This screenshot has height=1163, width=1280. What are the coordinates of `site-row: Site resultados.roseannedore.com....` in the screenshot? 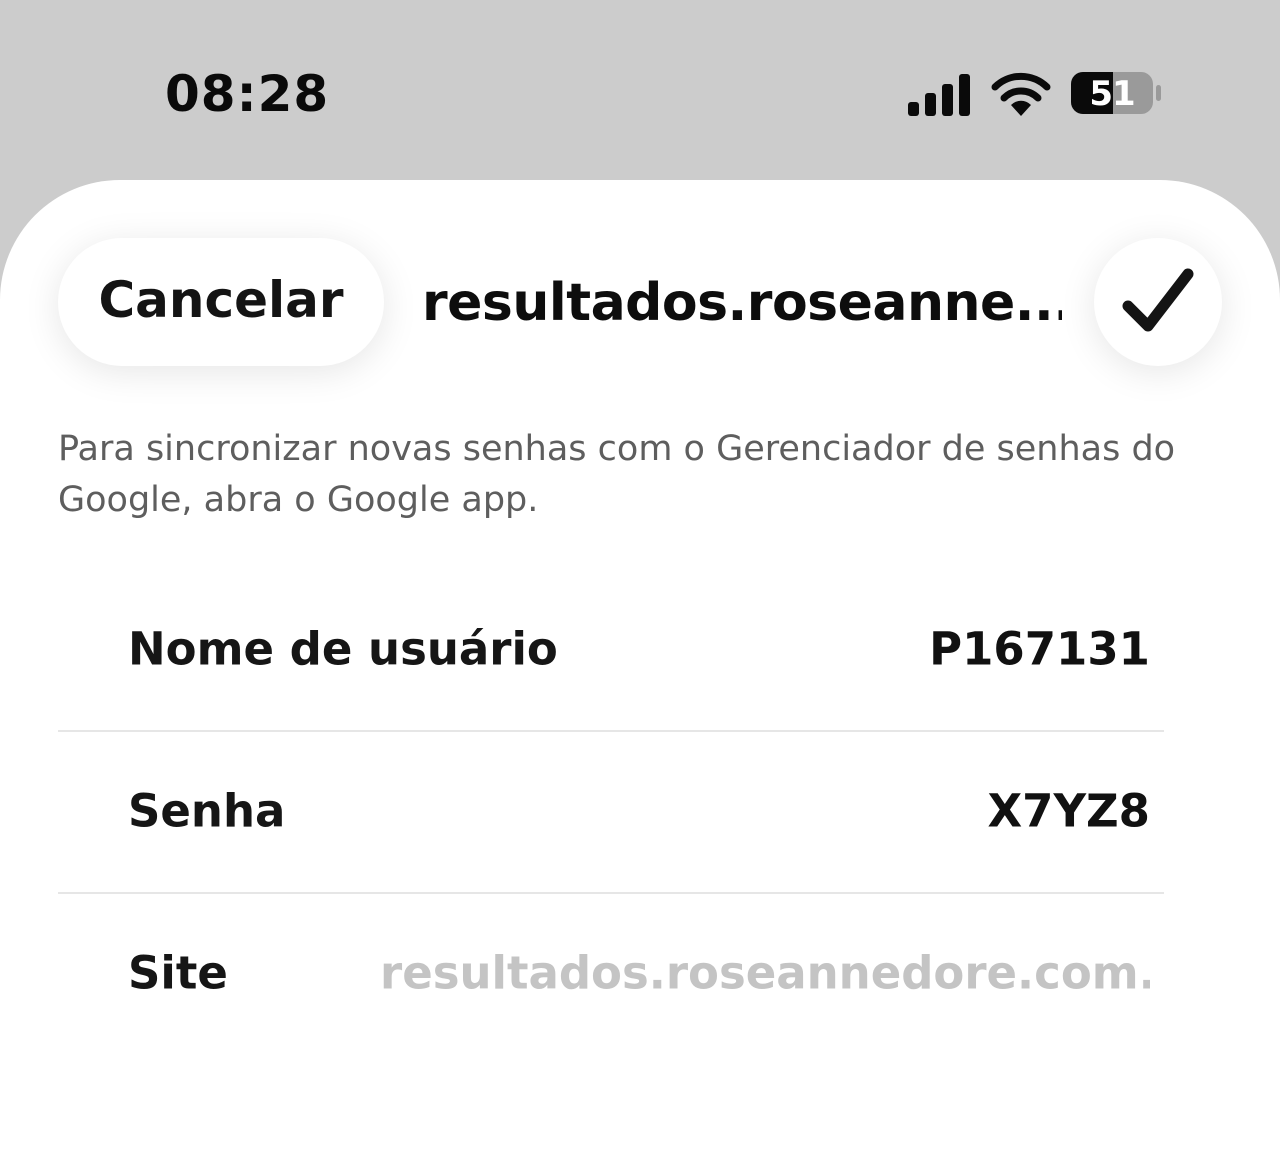 It's located at (611, 973).